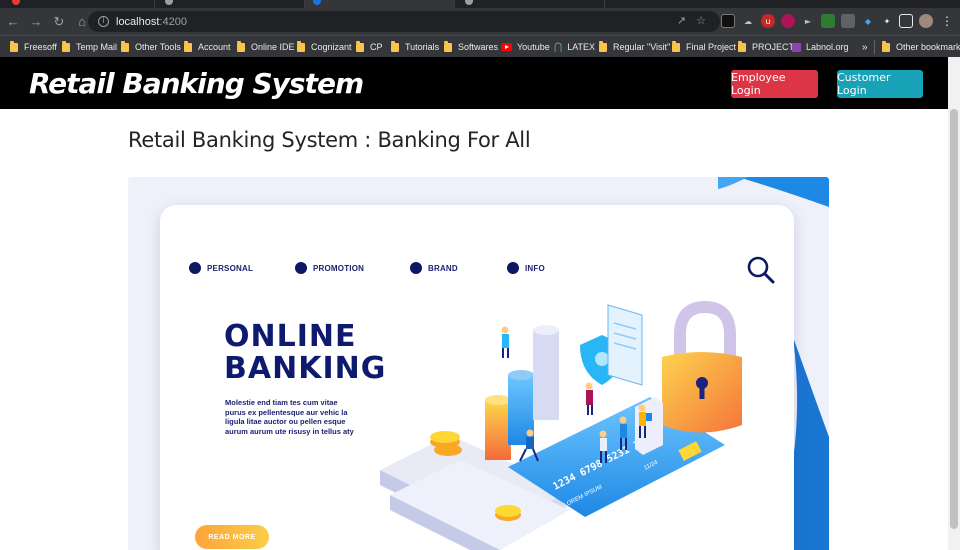 The image size is (960, 550). What do you see at coordinates (415, 47) in the screenshot?
I see `bookmark-item: Tutorials` at bounding box center [415, 47].